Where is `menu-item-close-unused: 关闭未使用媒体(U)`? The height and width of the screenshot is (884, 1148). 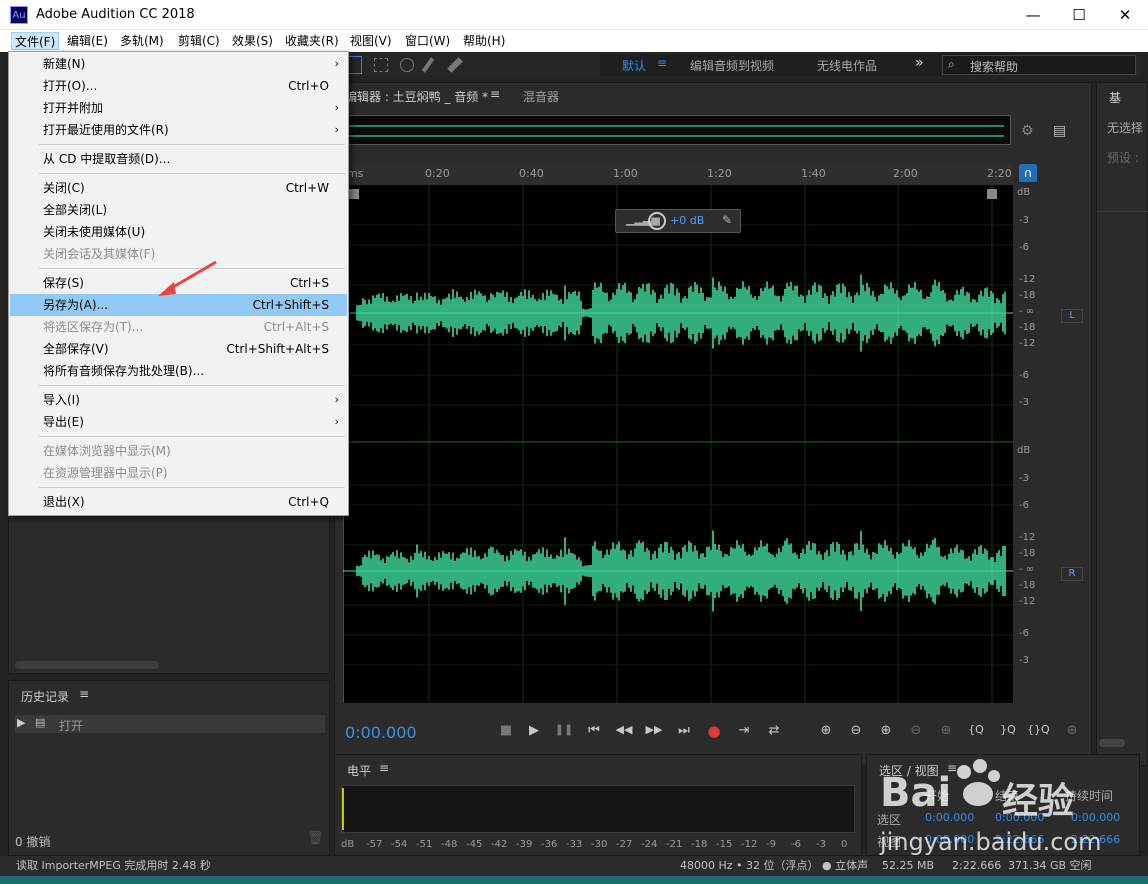 menu-item-close-unused: 关闭未使用媒体(U) is located at coordinates (178, 232).